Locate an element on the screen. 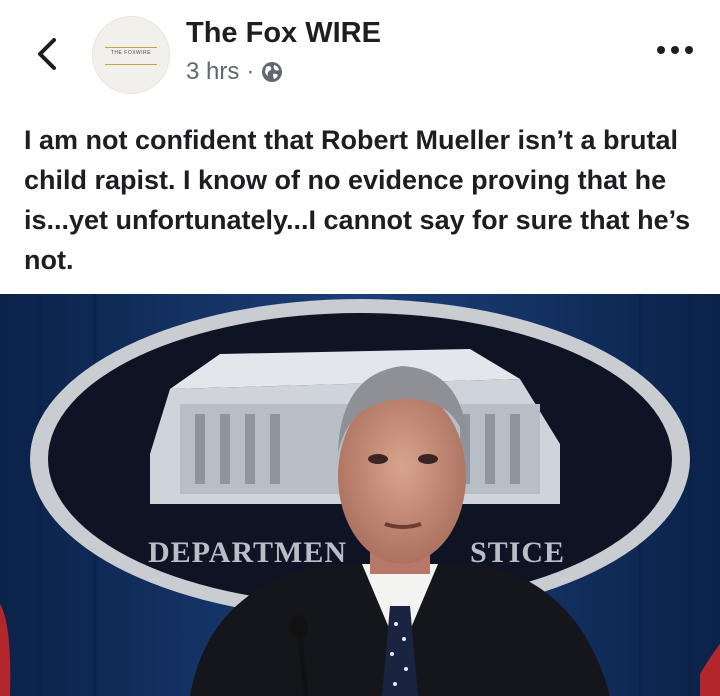 Image resolution: width=720 pixels, height=696 pixels. sign-text-left: DEPARTMEN is located at coordinates (247, 552).